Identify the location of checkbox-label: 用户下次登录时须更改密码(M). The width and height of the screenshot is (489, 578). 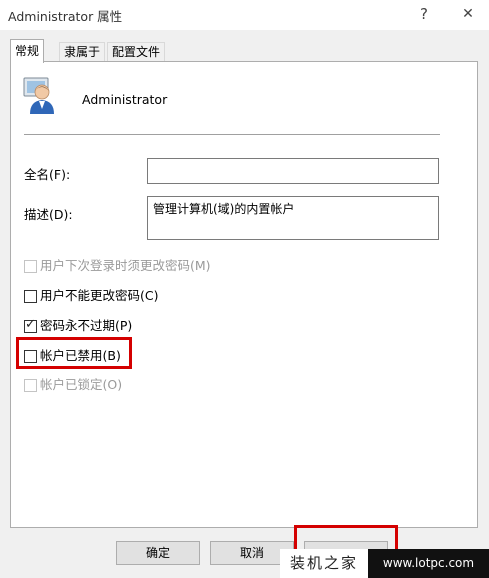
(125, 265).